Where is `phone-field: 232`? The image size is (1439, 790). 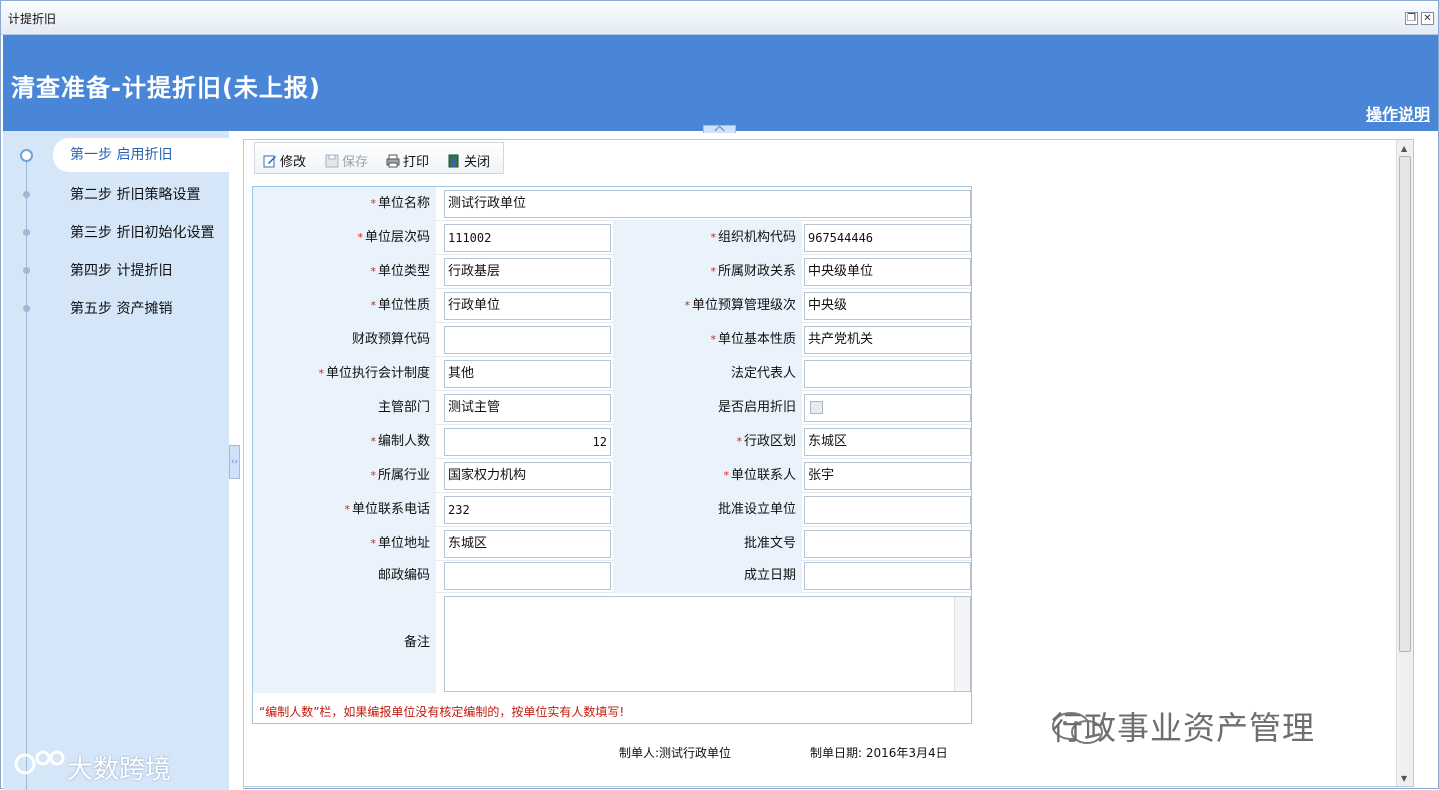 phone-field: 232 is located at coordinates (527, 510).